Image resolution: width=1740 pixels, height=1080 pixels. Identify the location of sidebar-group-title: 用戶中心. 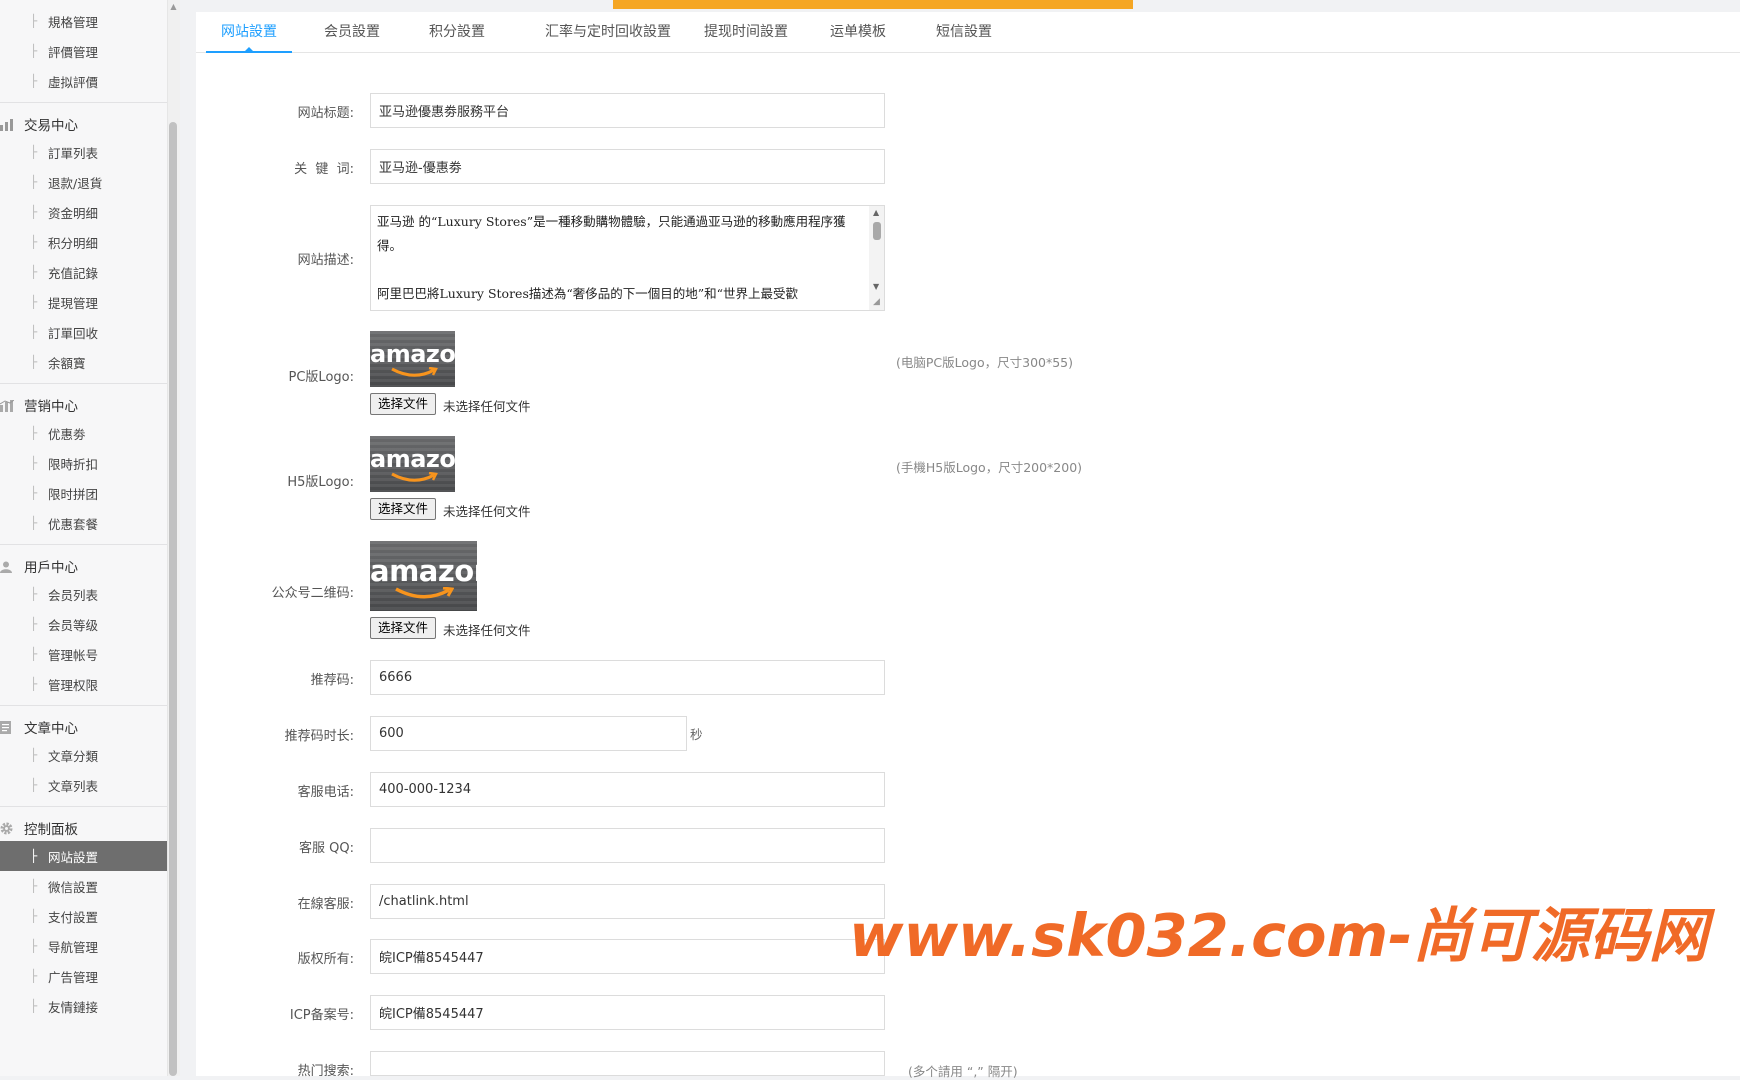
(51, 568).